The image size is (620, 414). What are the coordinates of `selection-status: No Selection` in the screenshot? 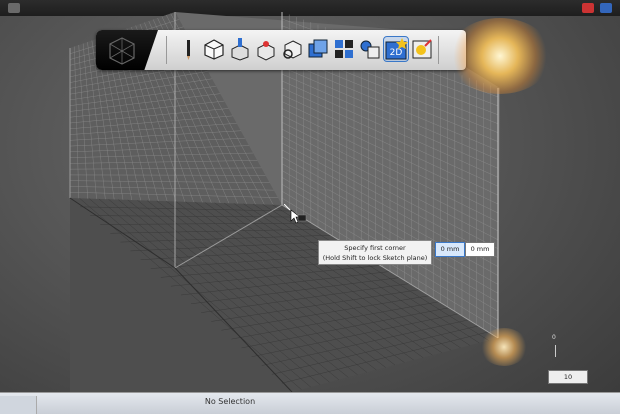 It's located at (230, 401).